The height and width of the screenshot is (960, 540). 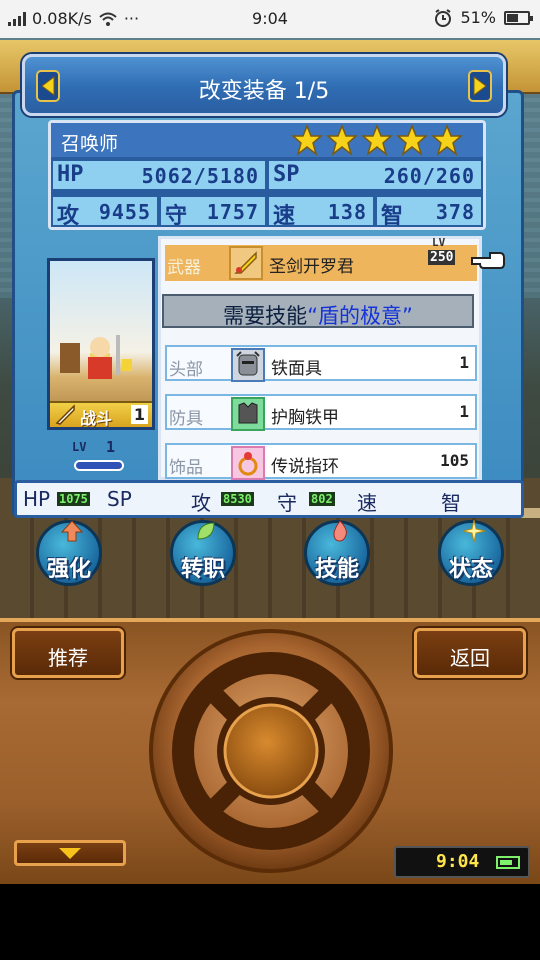 I want to click on network-speed: 0.08K/s, so click(x=62, y=18).